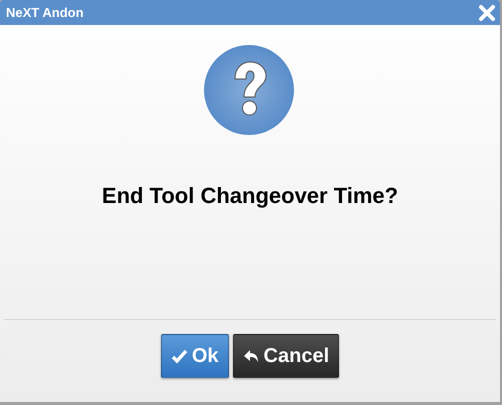 The image size is (502, 405). I want to click on check-icon, so click(179, 356).